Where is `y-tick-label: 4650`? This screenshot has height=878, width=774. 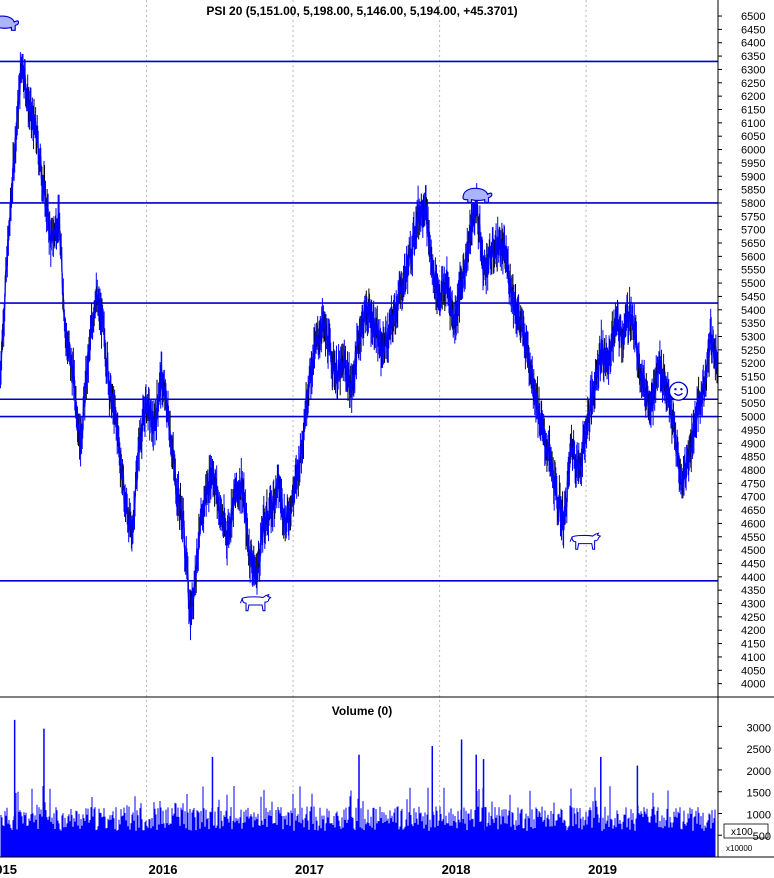
y-tick-label: 4650 is located at coordinates (753, 511).